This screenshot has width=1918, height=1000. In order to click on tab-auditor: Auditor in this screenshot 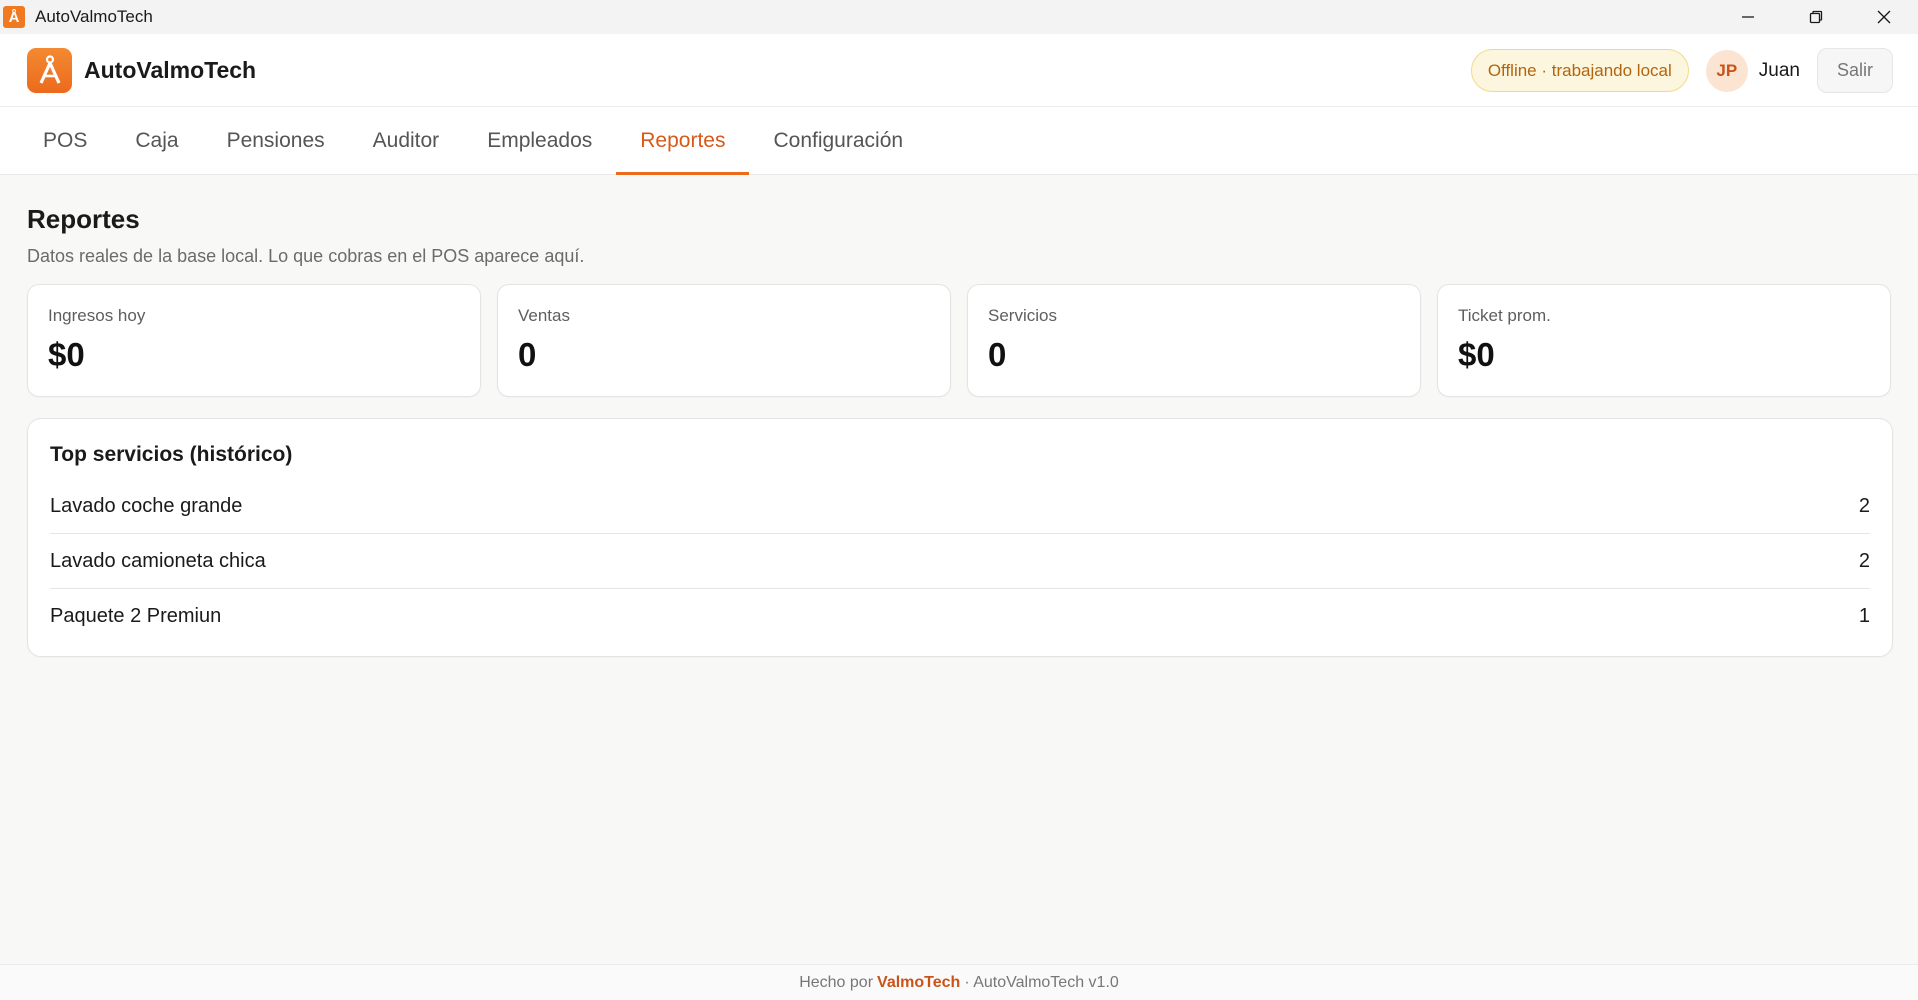, I will do `click(406, 141)`.